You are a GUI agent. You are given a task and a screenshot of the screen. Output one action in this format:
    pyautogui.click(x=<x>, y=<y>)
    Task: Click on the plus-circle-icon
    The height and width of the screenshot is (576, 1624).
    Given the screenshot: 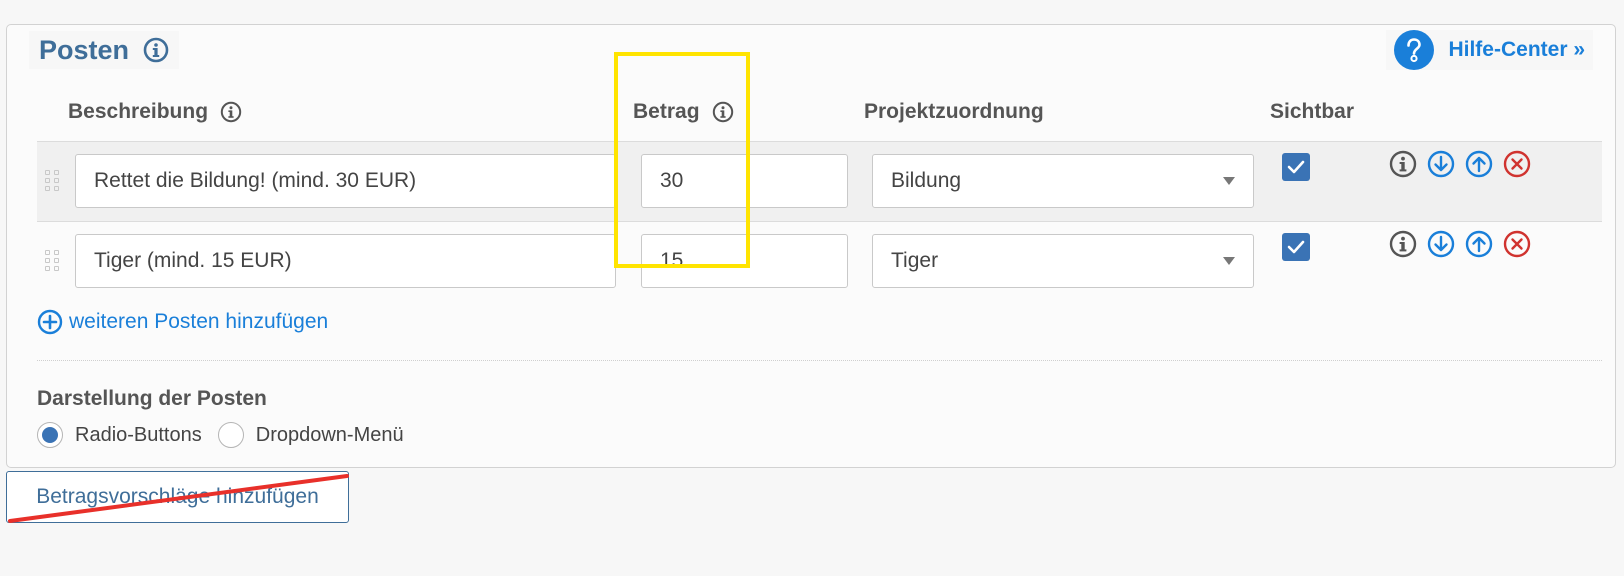 What is the action you would take?
    pyautogui.click(x=50, y=322)
    